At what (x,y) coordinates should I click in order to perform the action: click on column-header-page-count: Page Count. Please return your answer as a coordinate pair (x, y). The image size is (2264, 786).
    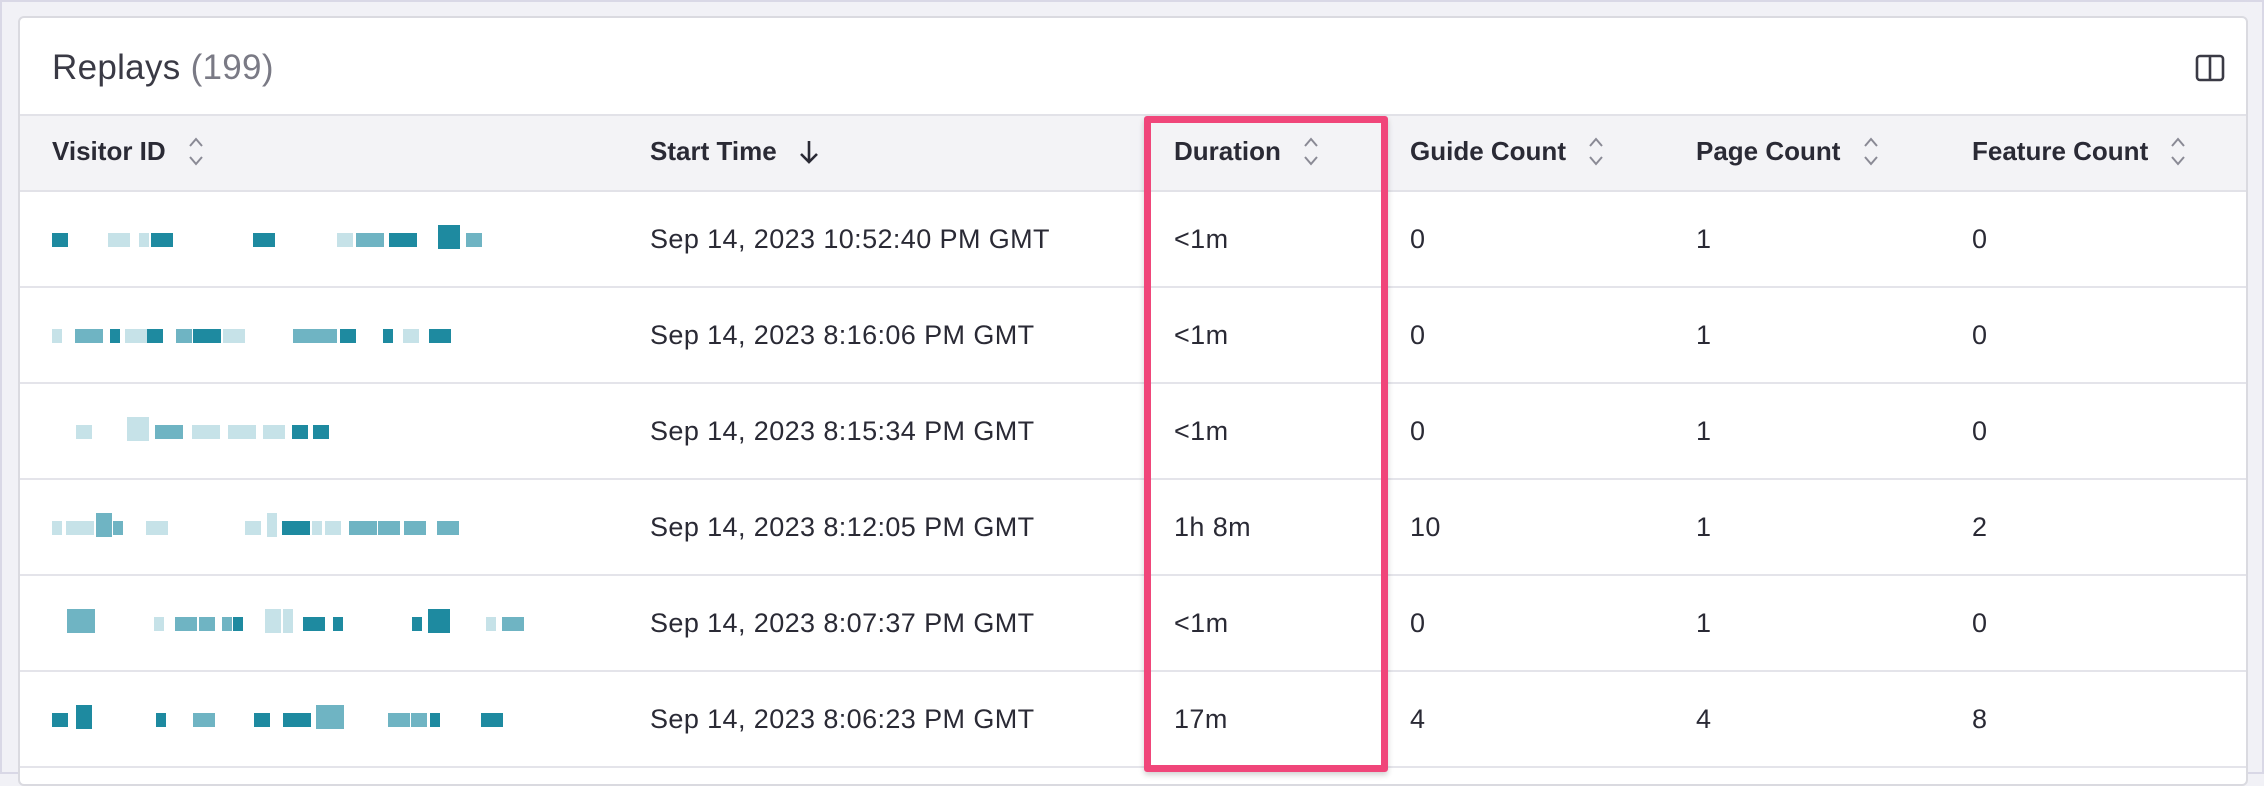
    Looking at the image, I should click on (1802, 153).